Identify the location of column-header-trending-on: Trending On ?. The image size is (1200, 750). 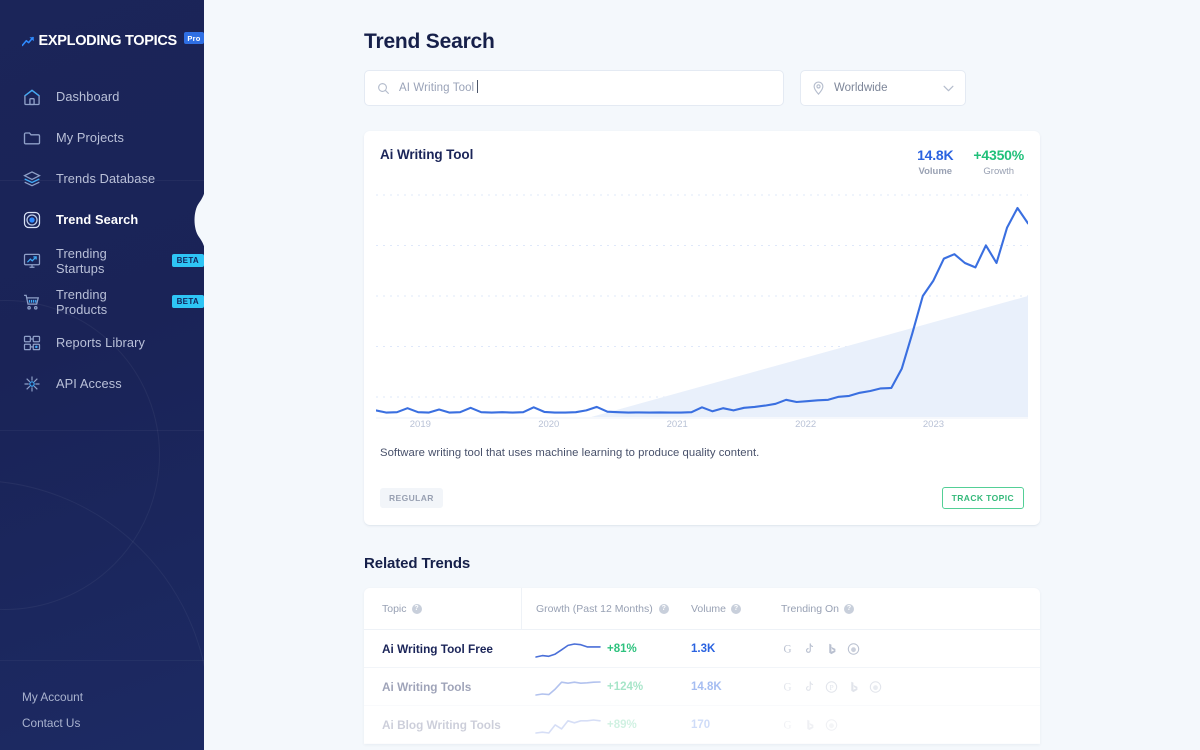
(910, 609).